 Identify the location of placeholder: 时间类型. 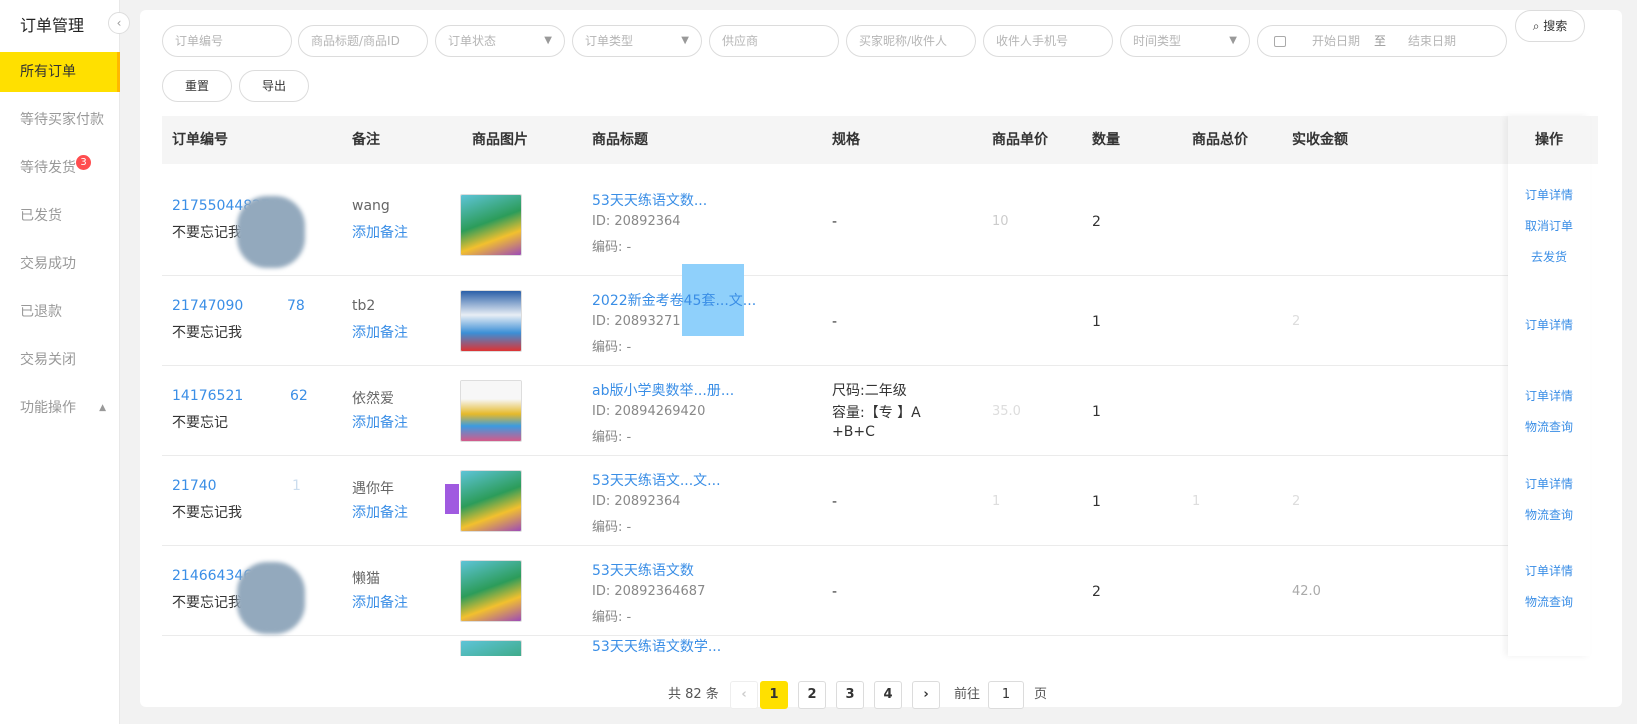
(1157, 41).